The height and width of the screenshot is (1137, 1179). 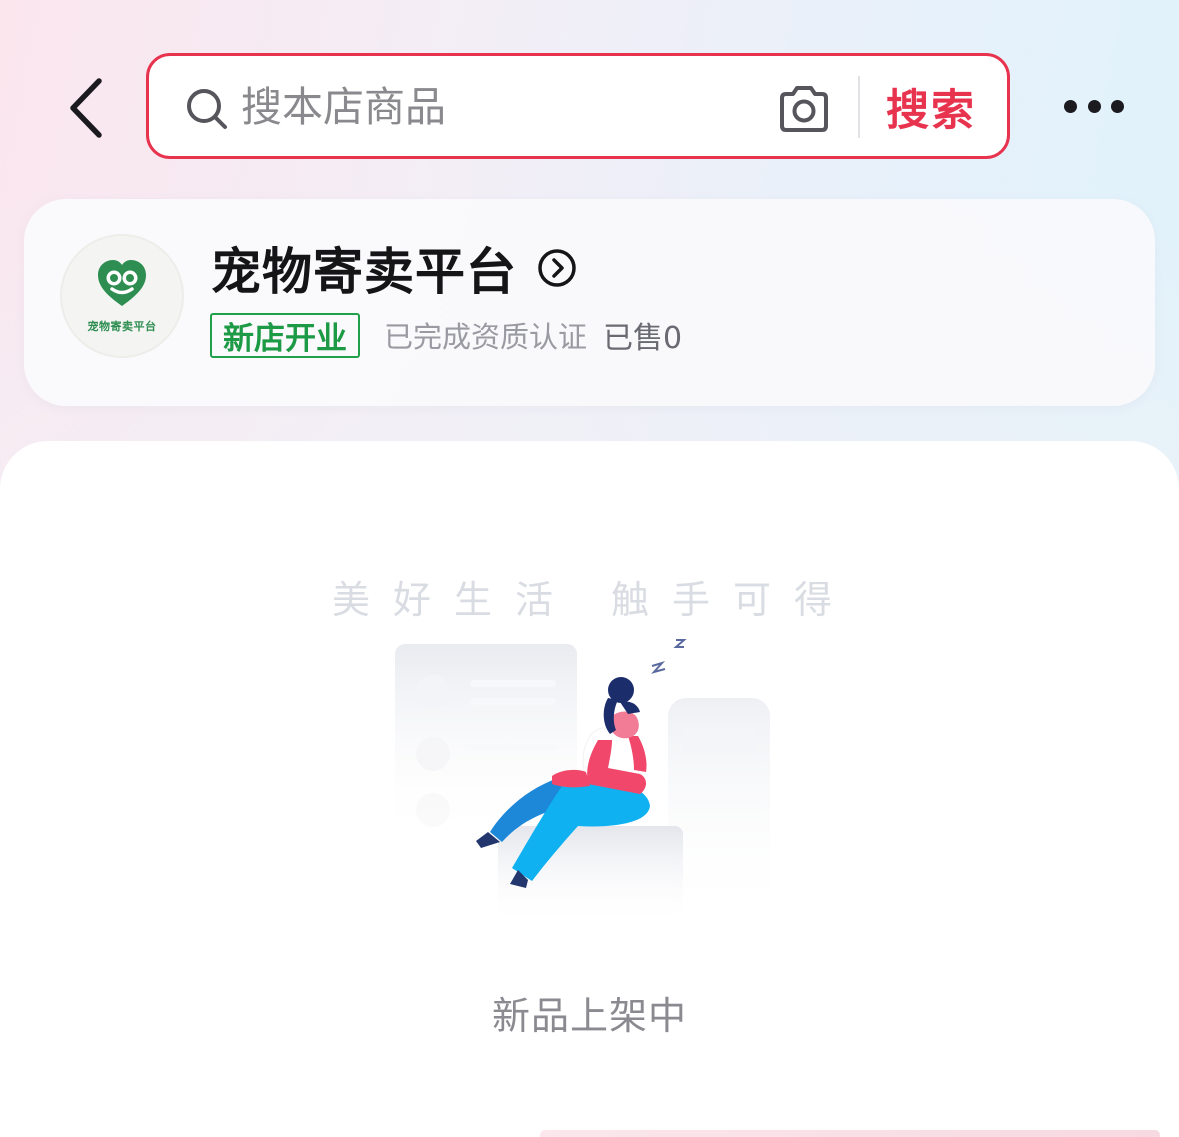 What do you see at coordinates (122, 326) in the screenshot?
I see `logo-text: 宠物寄卖平台` at bounding box center [122, 326].